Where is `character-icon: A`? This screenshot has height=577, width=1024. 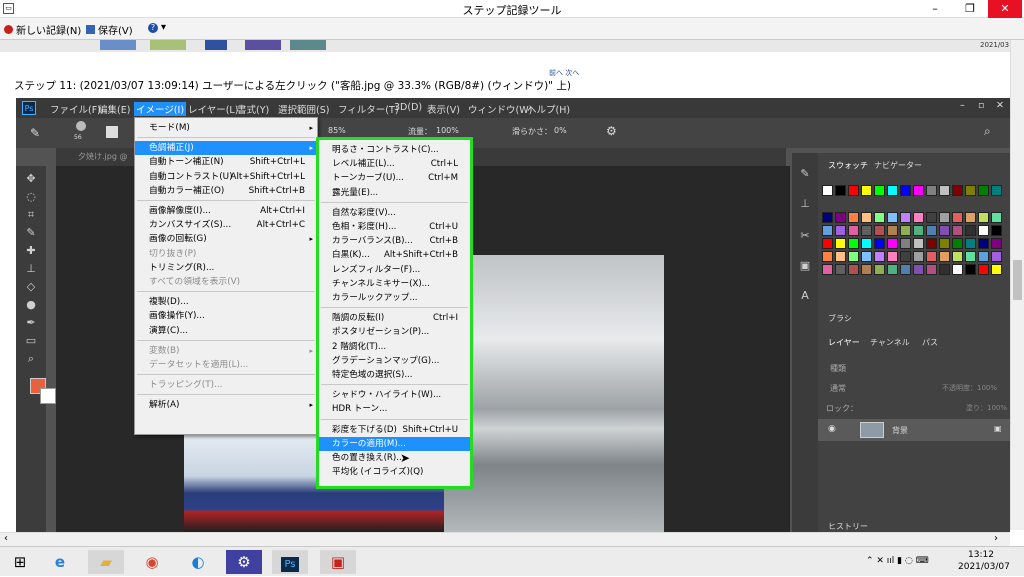
character-icon: A is located at coordinates (805, 296).